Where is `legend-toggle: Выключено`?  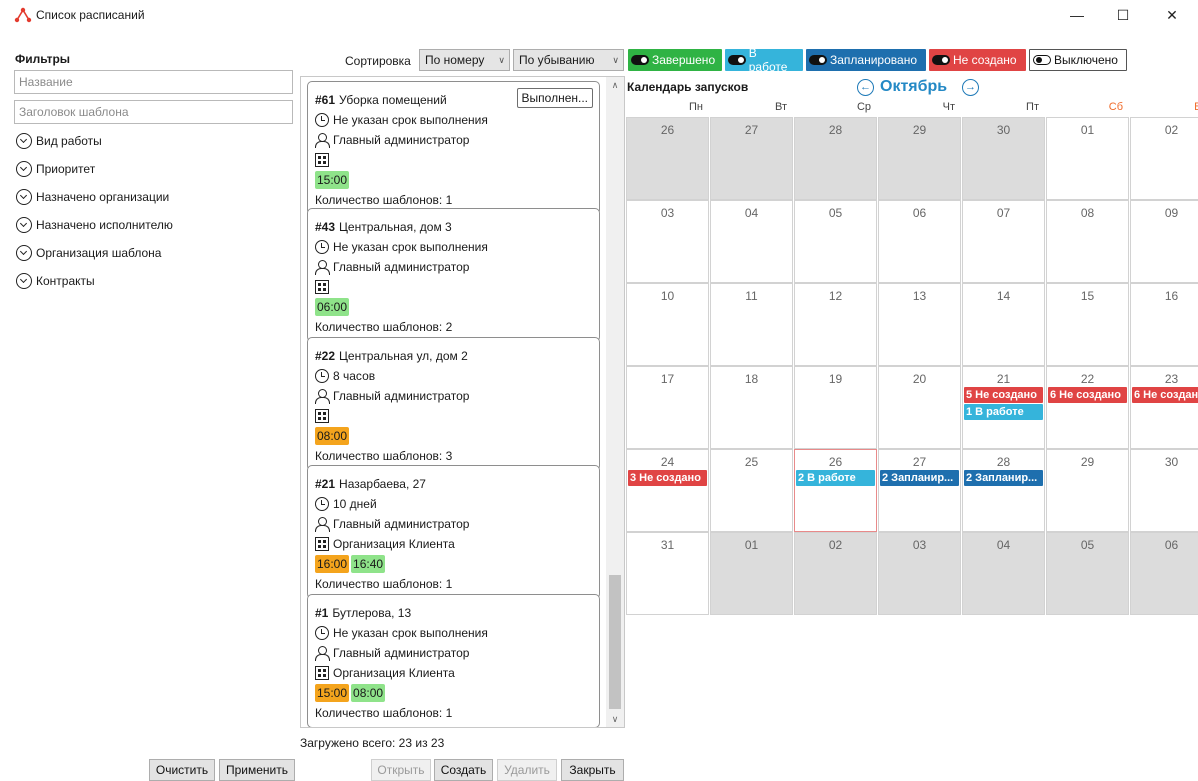
legend-toggle: Выключено is located at coordinates (1078, 60).